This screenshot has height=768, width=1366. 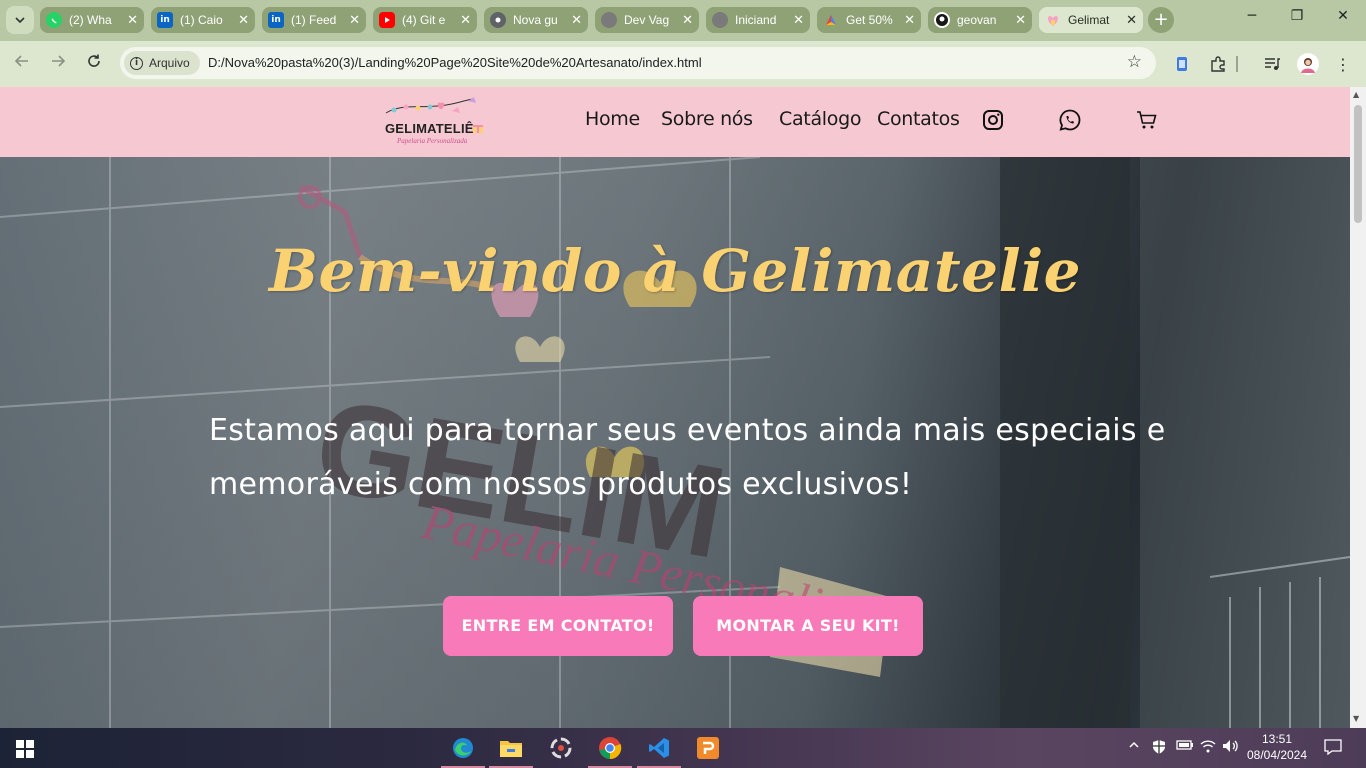 I want to click on page-scrollbar: ▲ ▼, so click(x=1358, y=407).